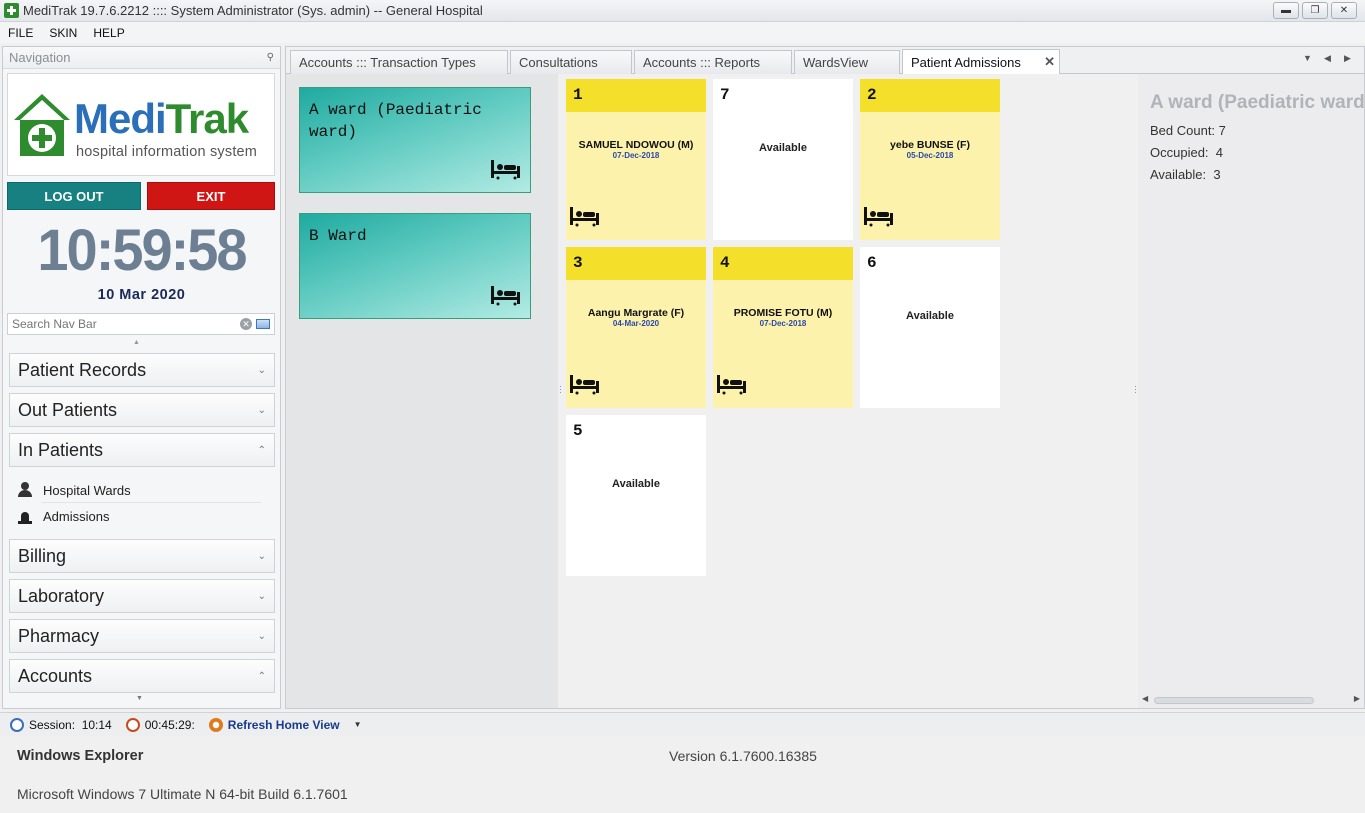  What do you see at coordinates (61, 449) in the screenshot?
I see `group-label: In Patients` at bounding box center [61, 449].